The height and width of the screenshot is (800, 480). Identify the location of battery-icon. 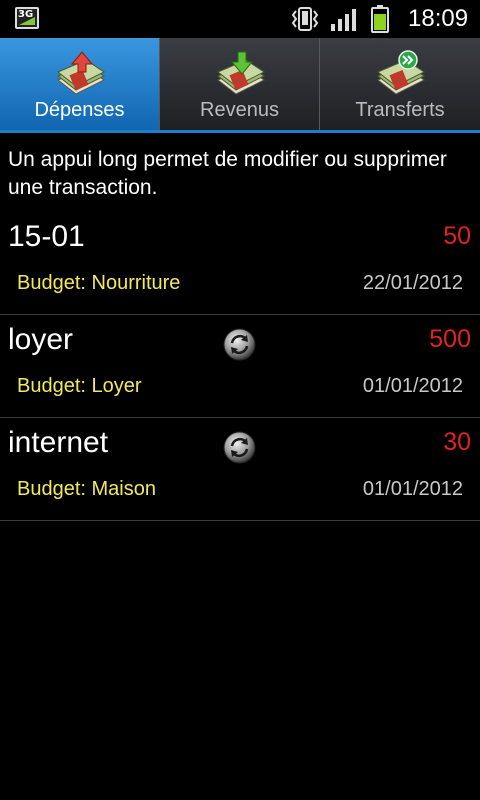
(380, 19).